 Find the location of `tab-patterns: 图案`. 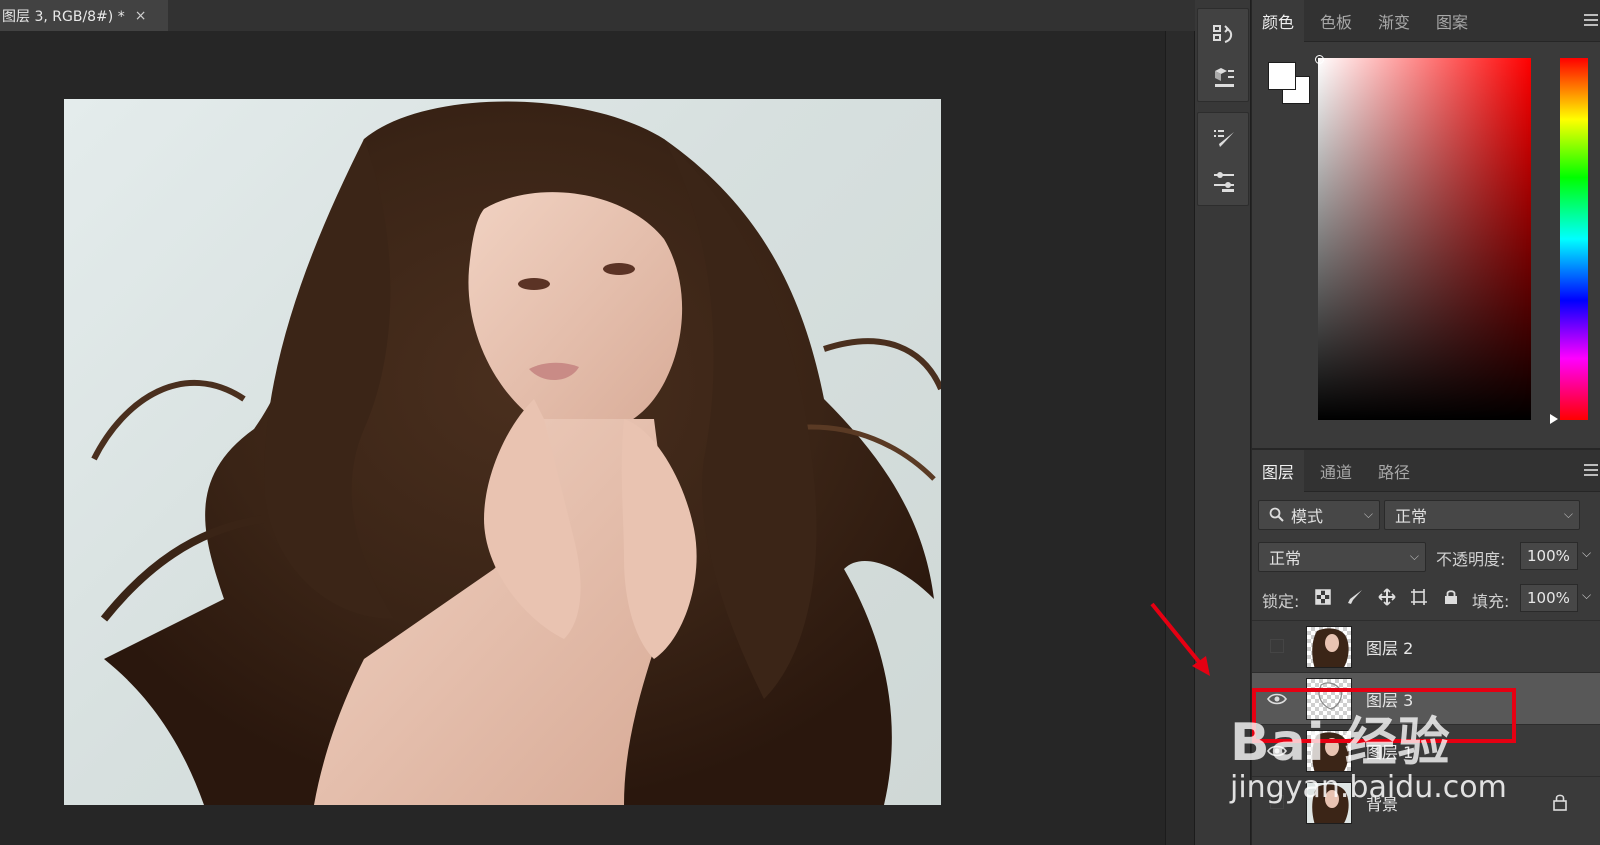

tab-patterns: 图案 is located at coordinates (1452, 21).